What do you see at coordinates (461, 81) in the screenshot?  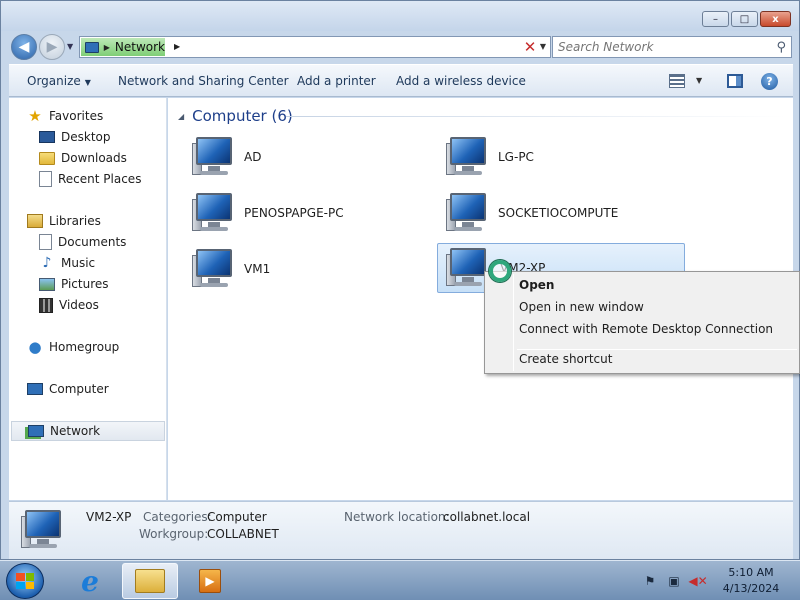 I see `add-wireless-device-button: Add a wireless device` at bounding box center [461, 81].